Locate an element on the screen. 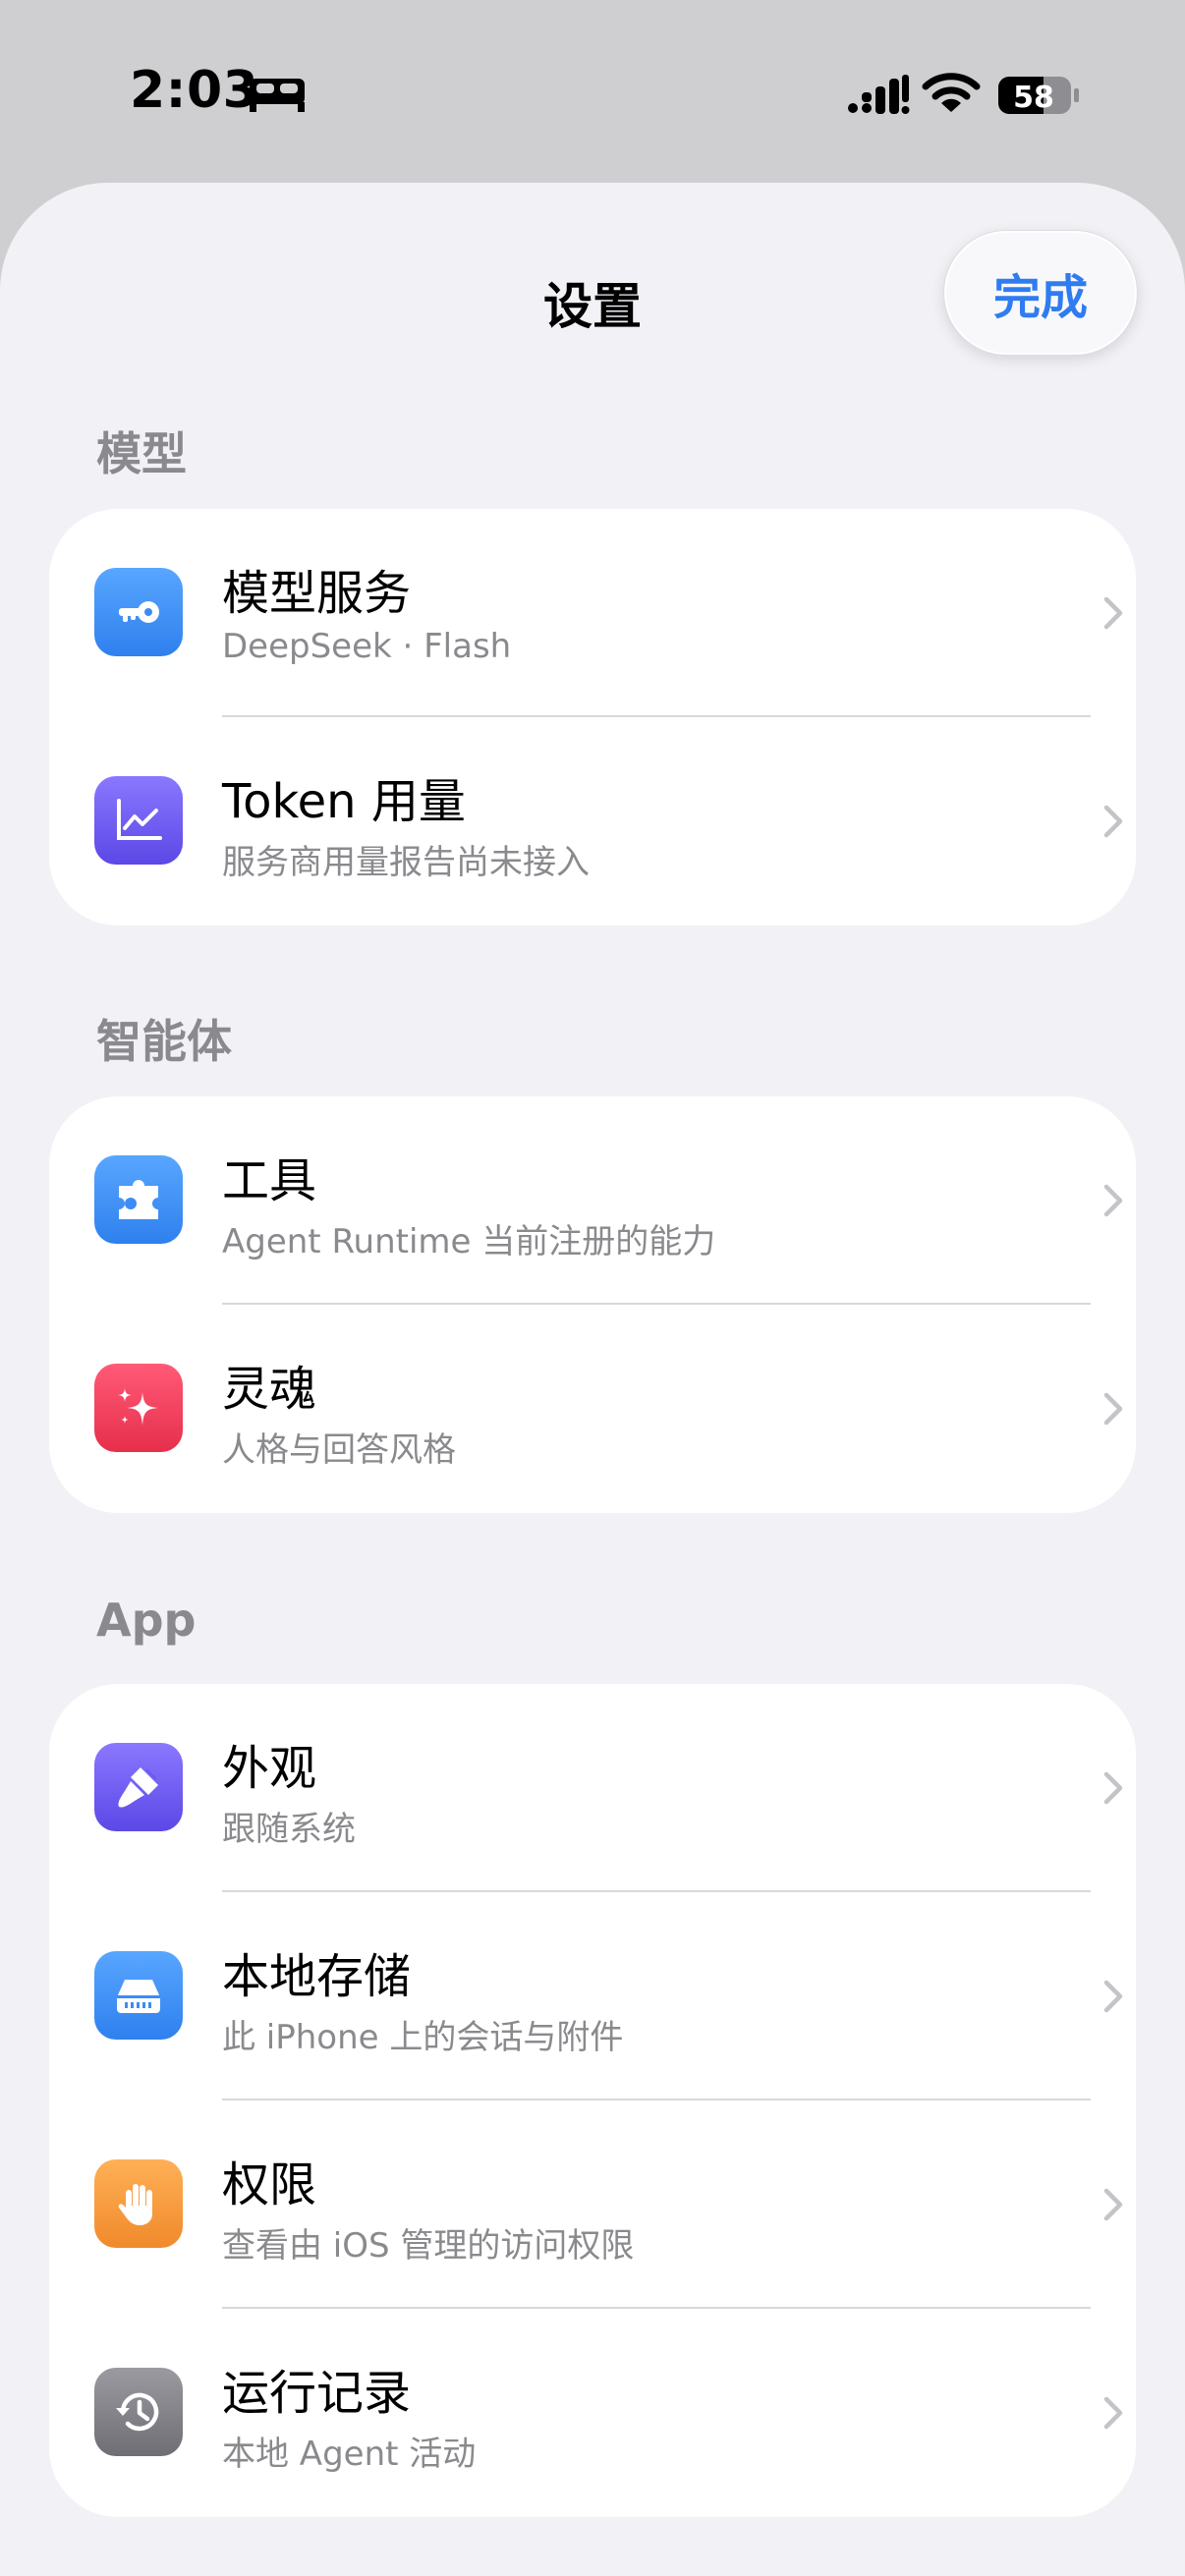 This screenshot has width=1185, height=2576. drive-icon is located at coordinates (138, 1995).